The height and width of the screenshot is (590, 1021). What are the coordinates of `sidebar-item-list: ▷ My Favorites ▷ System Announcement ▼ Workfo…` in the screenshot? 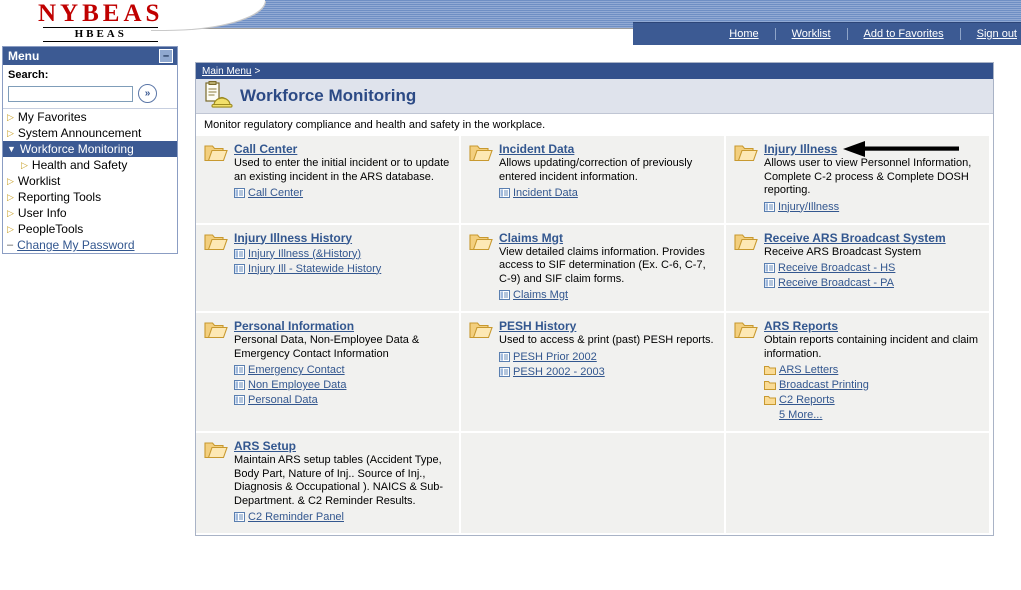 It's located at (90, 180).